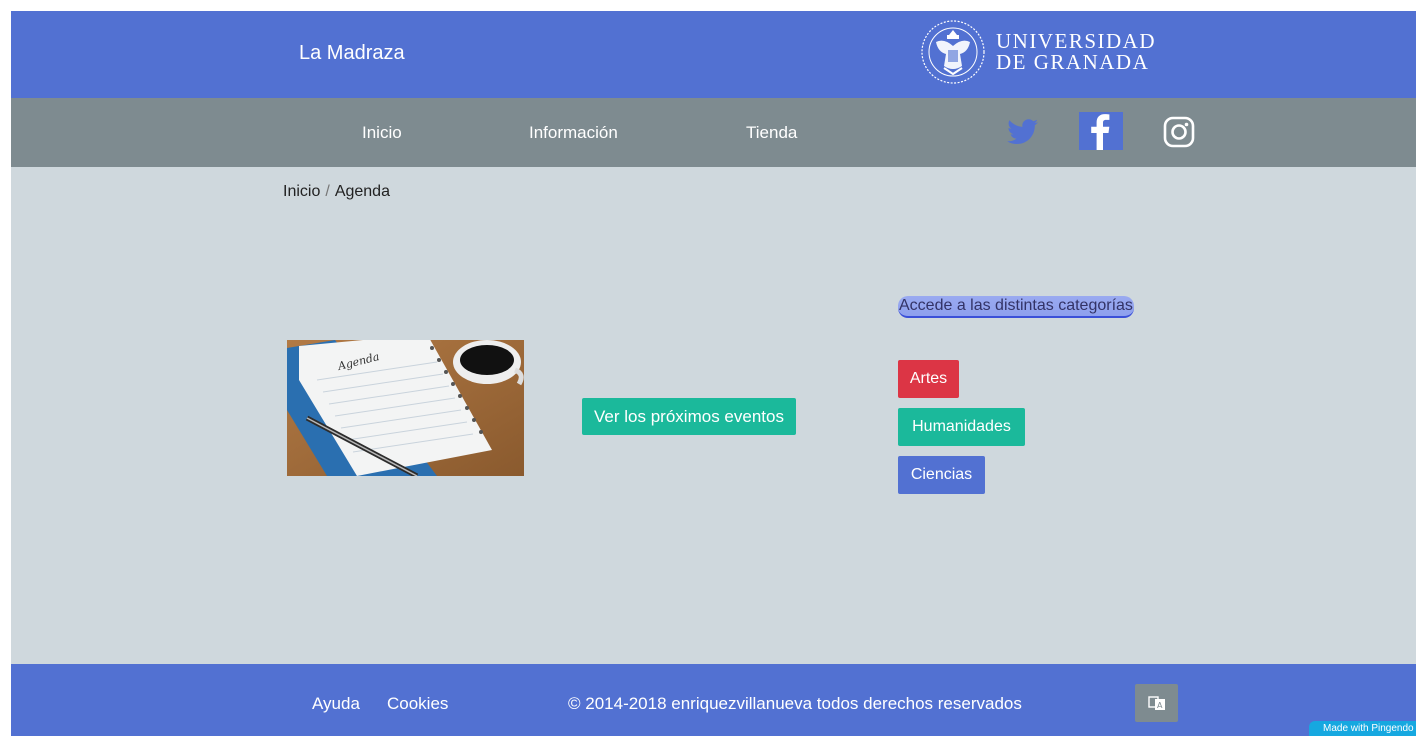 The width and height of the screenshot is (1416, 736). Describe the element at coordinates (352, 53) in the screenshot. I see `site-title: La Madraza` at that location.